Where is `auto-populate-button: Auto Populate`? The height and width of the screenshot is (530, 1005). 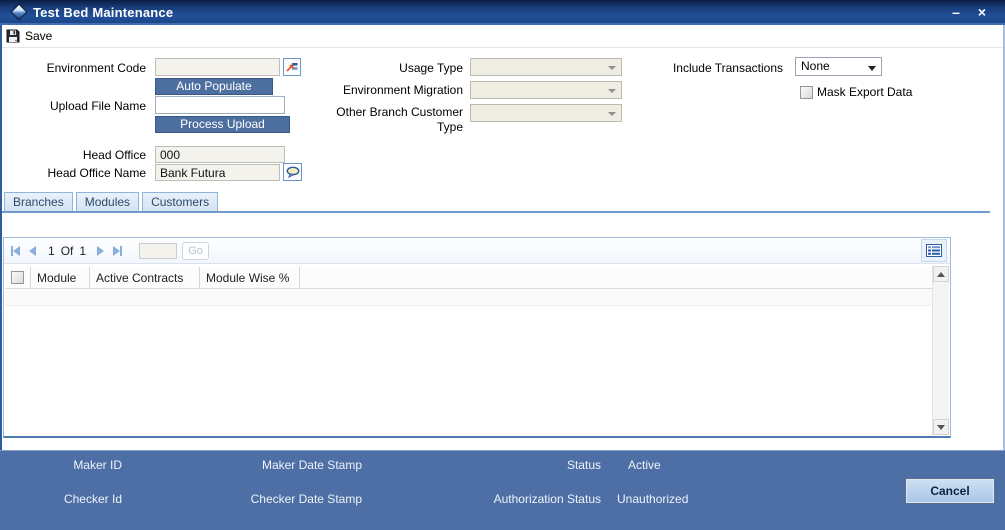 auto-populate-button: Auto Populate is located at coordinates (214, 86).